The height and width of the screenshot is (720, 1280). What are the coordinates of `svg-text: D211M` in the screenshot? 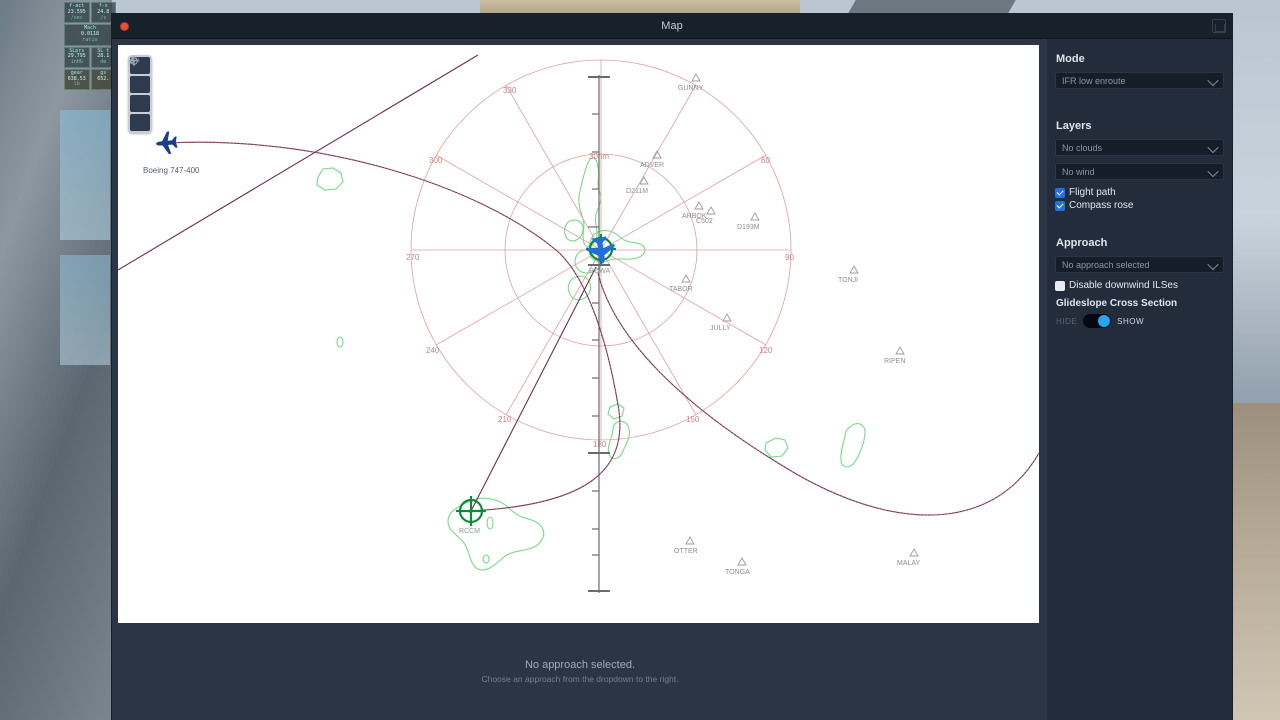 It's located at (637, 191).